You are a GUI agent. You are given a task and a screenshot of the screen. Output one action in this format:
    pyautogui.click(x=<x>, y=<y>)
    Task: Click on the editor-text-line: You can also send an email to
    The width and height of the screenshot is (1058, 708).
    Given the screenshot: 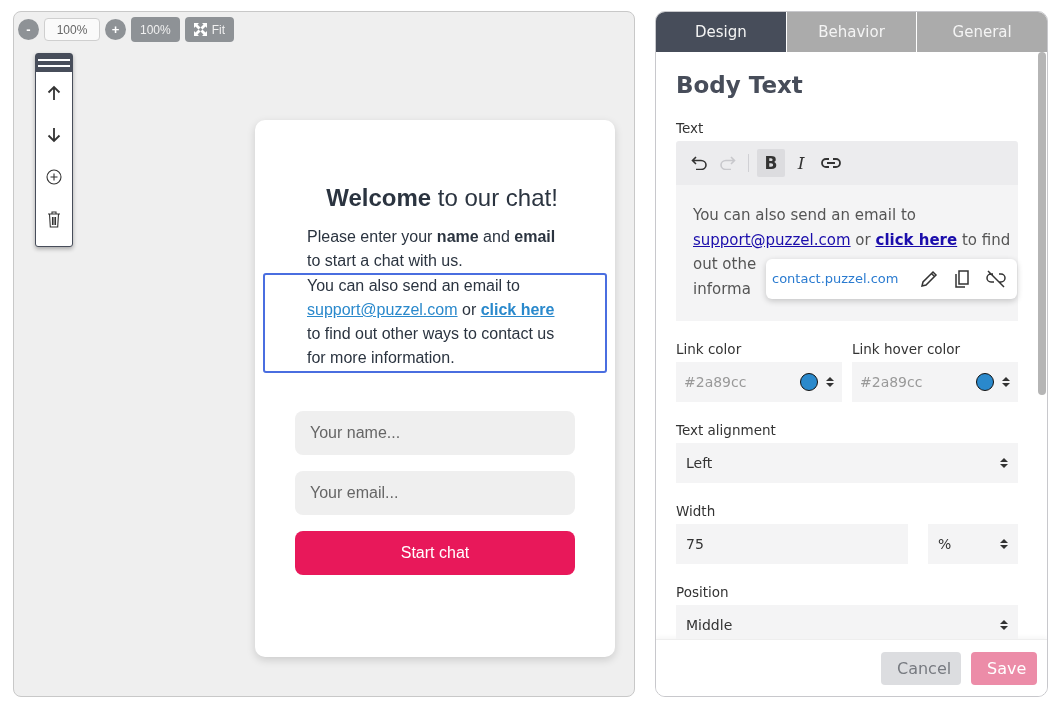 What is the action you would take?
    pyautogui.click(x=804, y=215)
    